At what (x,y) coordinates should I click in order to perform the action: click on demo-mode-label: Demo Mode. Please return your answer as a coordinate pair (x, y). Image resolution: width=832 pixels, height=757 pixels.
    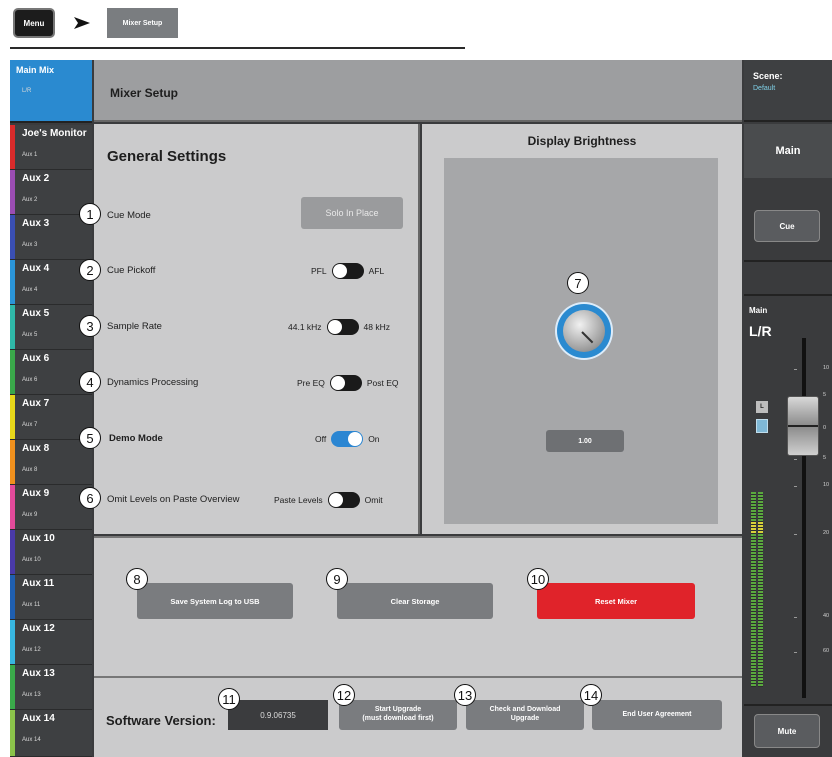
    Looking at the image, I should click on (136, 438).